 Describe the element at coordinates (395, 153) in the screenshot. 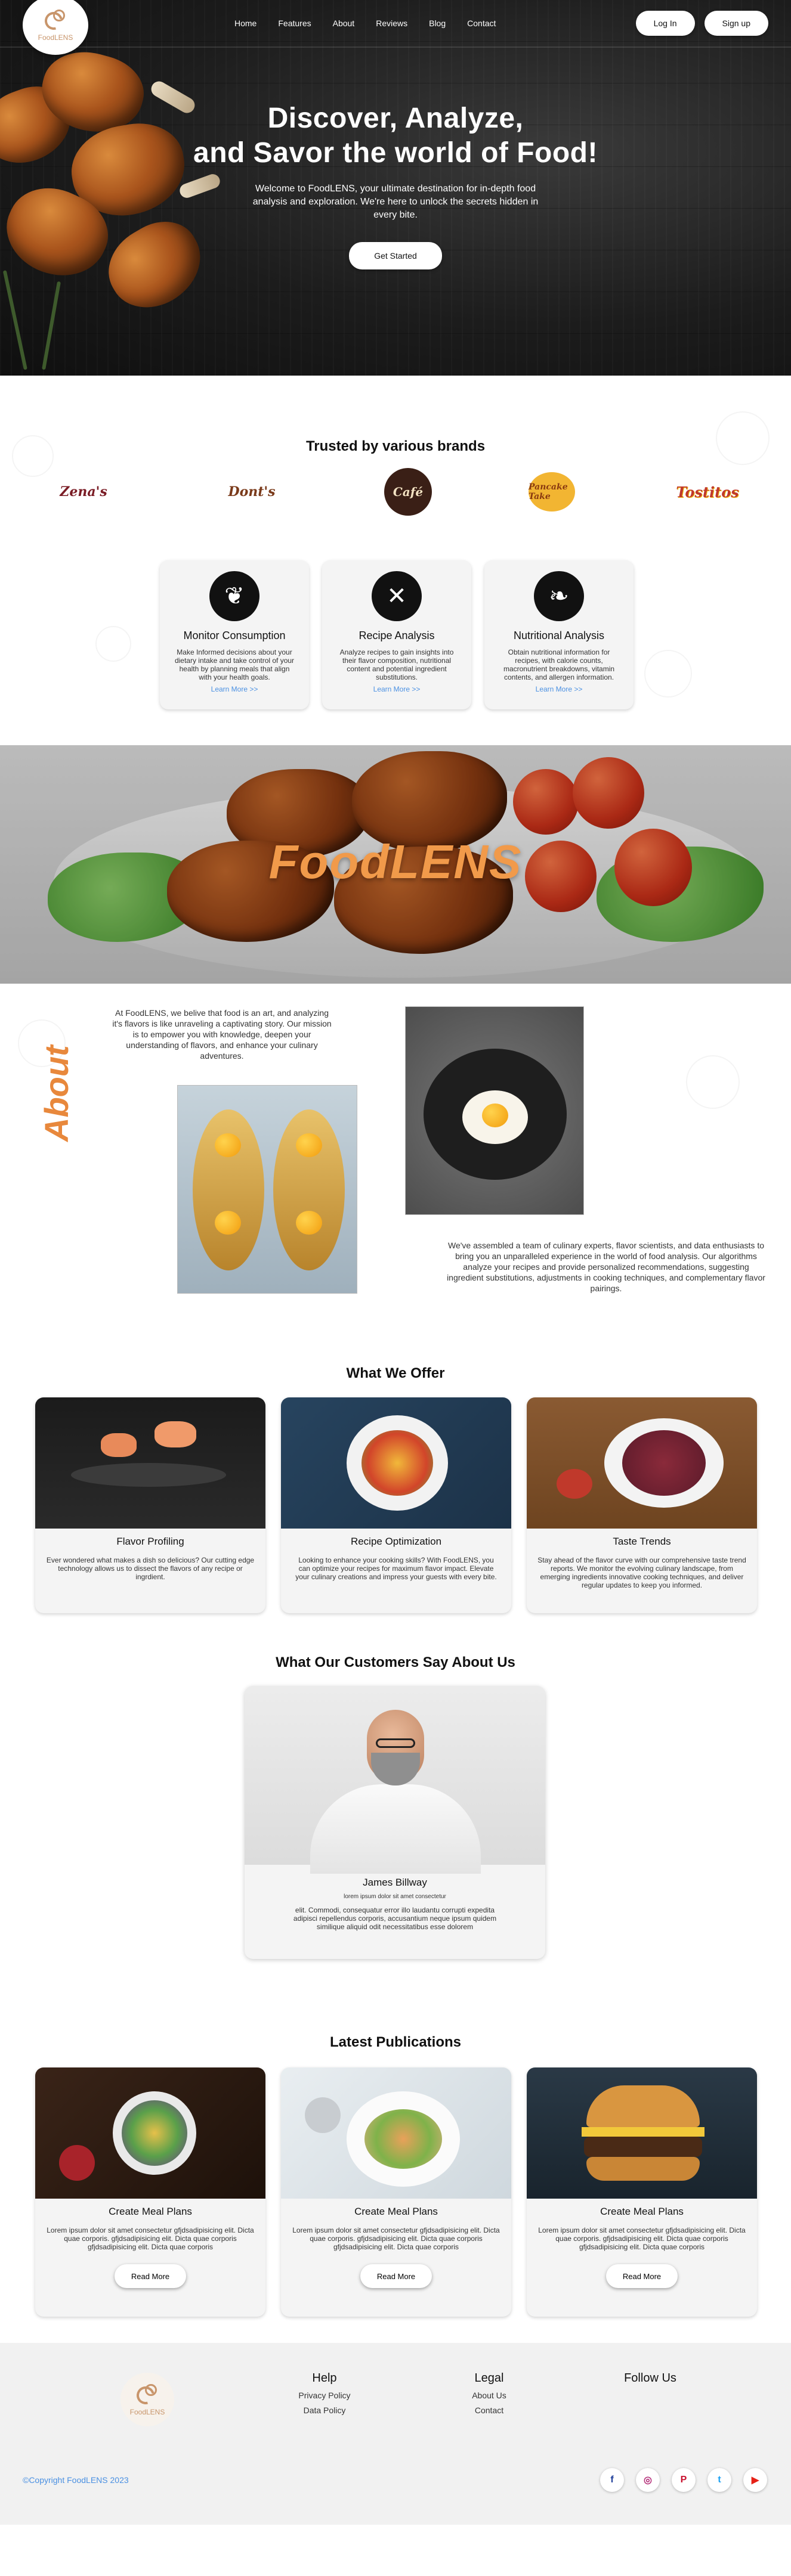

I see `hero-title-line2: and Savor the world of Food!` at that location.